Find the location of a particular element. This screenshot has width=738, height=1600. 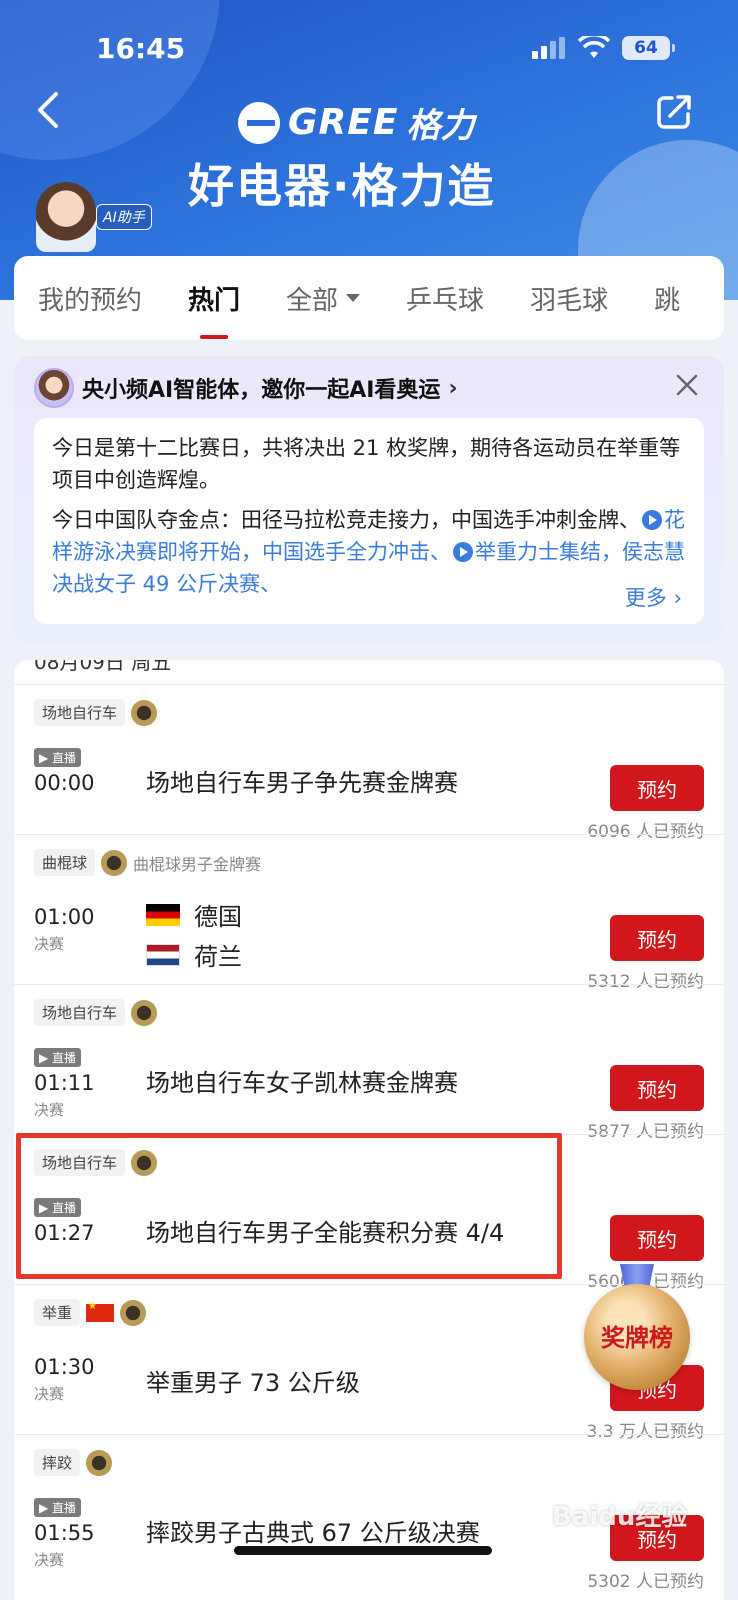

share-button is located at coordinates (674, 112).